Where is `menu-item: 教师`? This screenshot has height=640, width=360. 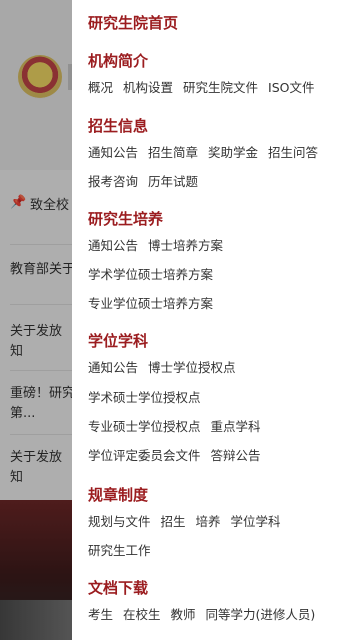
menu-item: 教师 is located at coordinates (183, 614).